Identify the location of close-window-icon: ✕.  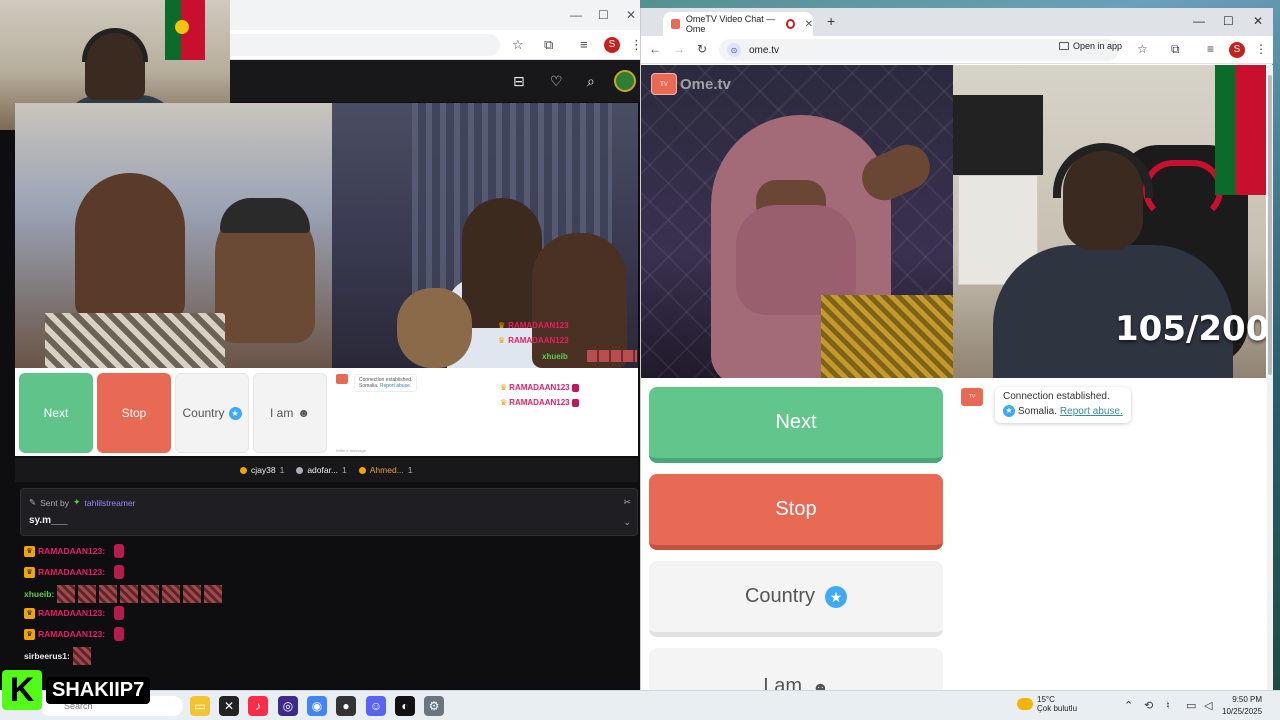
(1258, 21).